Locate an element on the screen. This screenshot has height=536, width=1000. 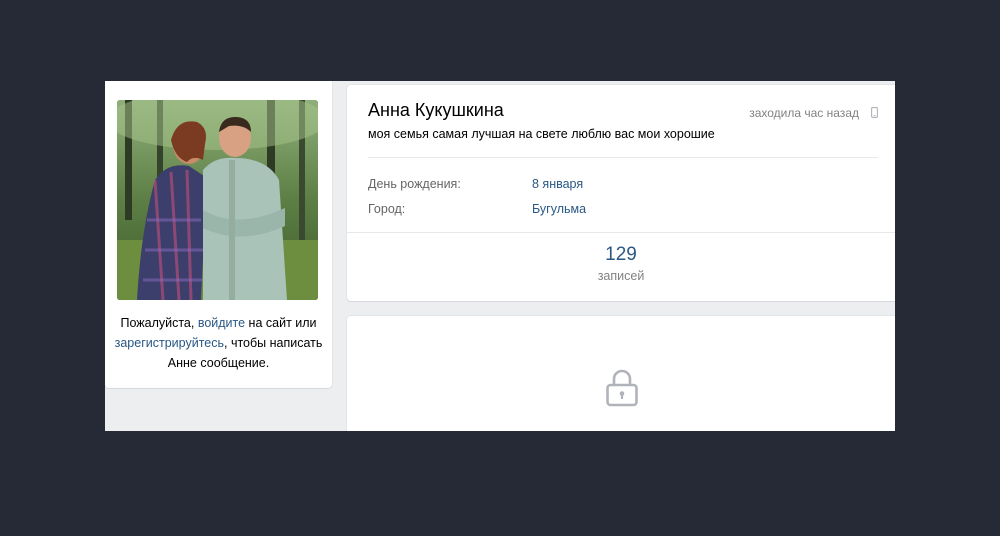
profile-photo is located at coordinates (217, 200).